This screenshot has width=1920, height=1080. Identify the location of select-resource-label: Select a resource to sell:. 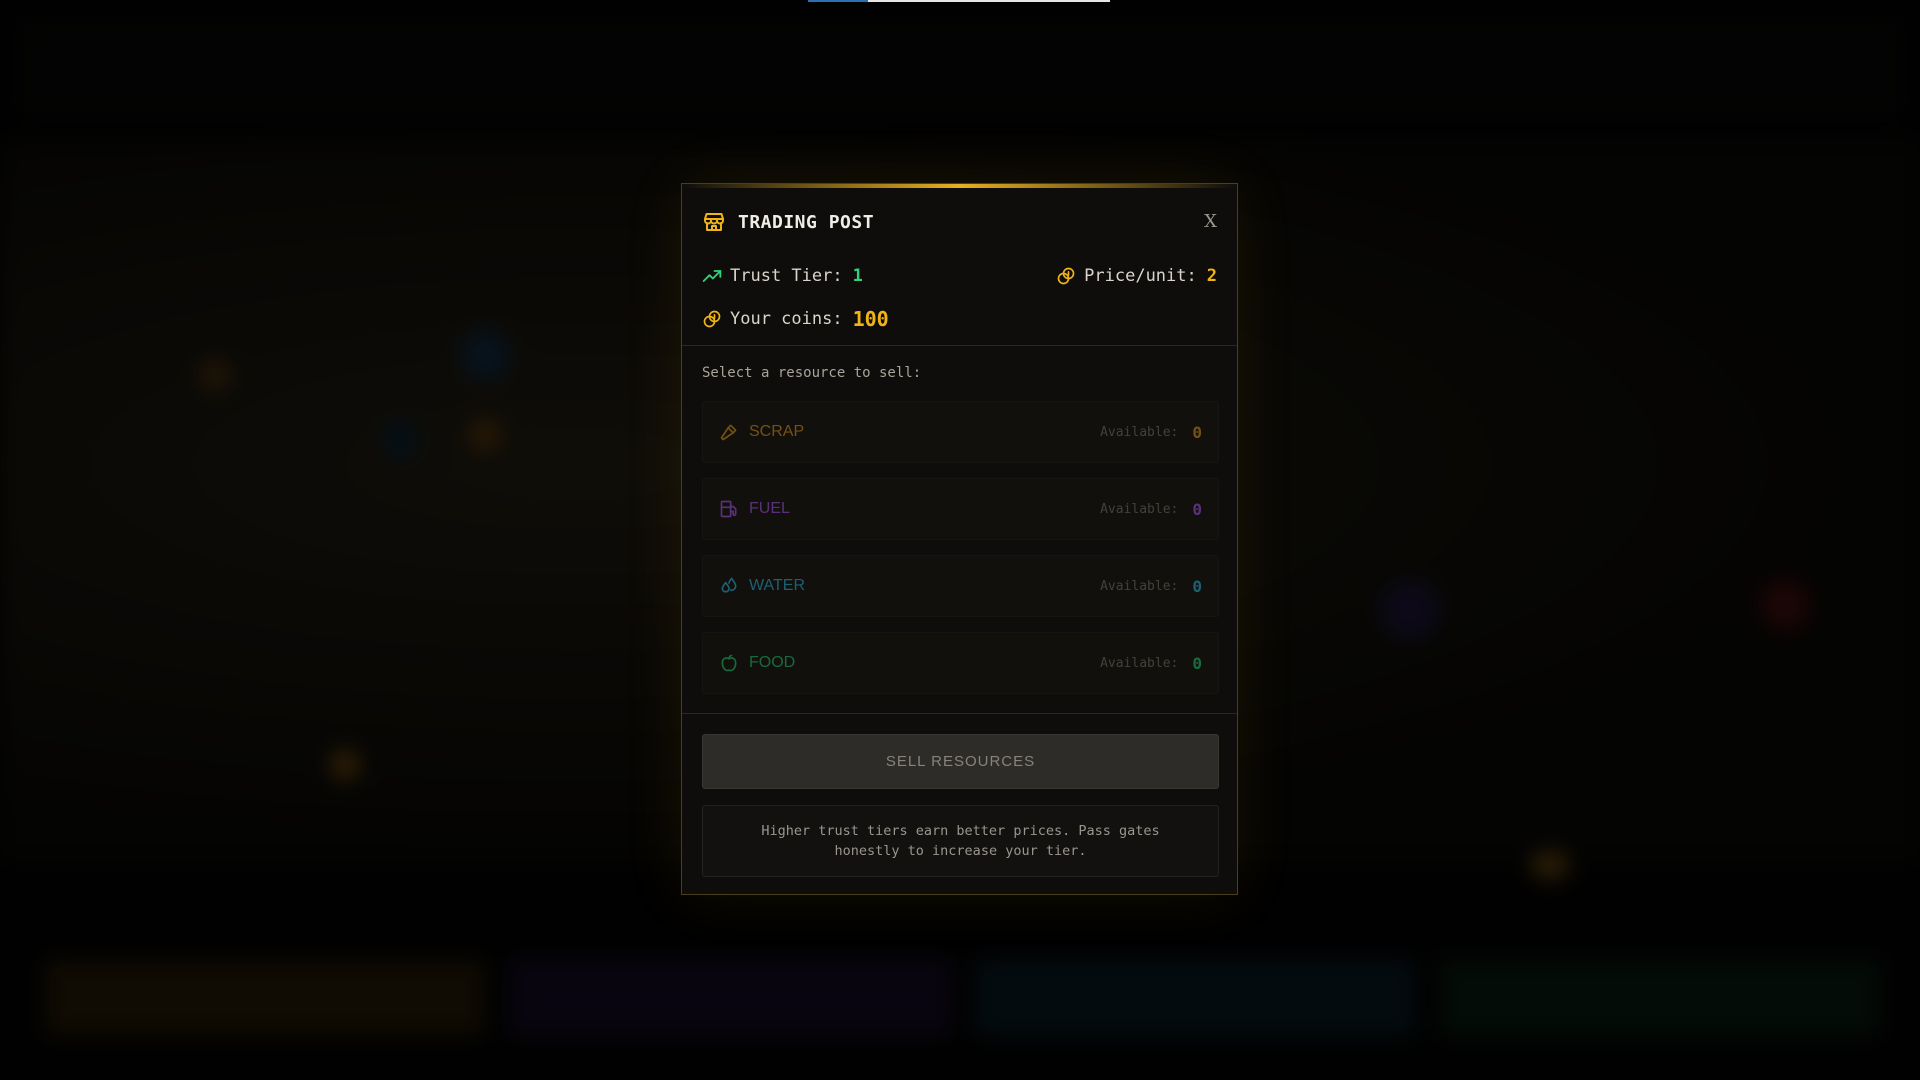
(812, 373).